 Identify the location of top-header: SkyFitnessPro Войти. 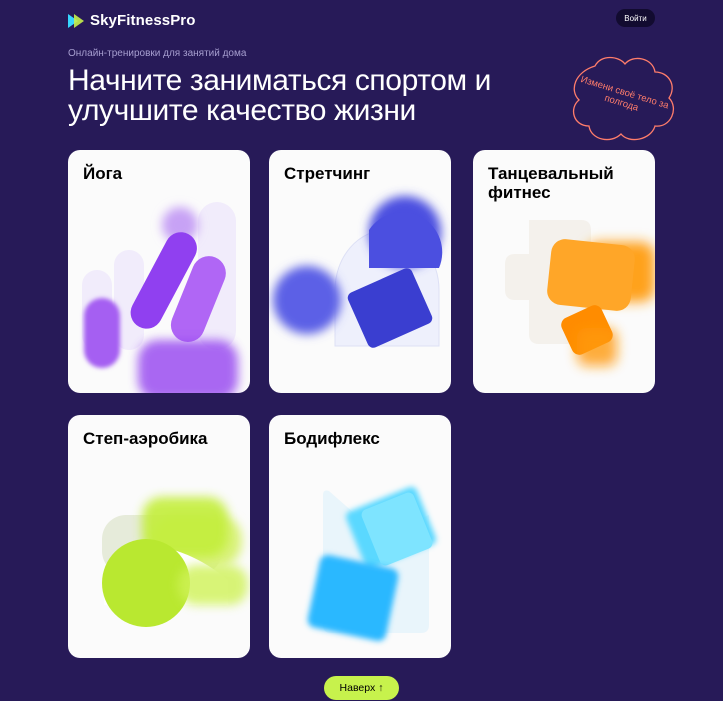
(361, 20).